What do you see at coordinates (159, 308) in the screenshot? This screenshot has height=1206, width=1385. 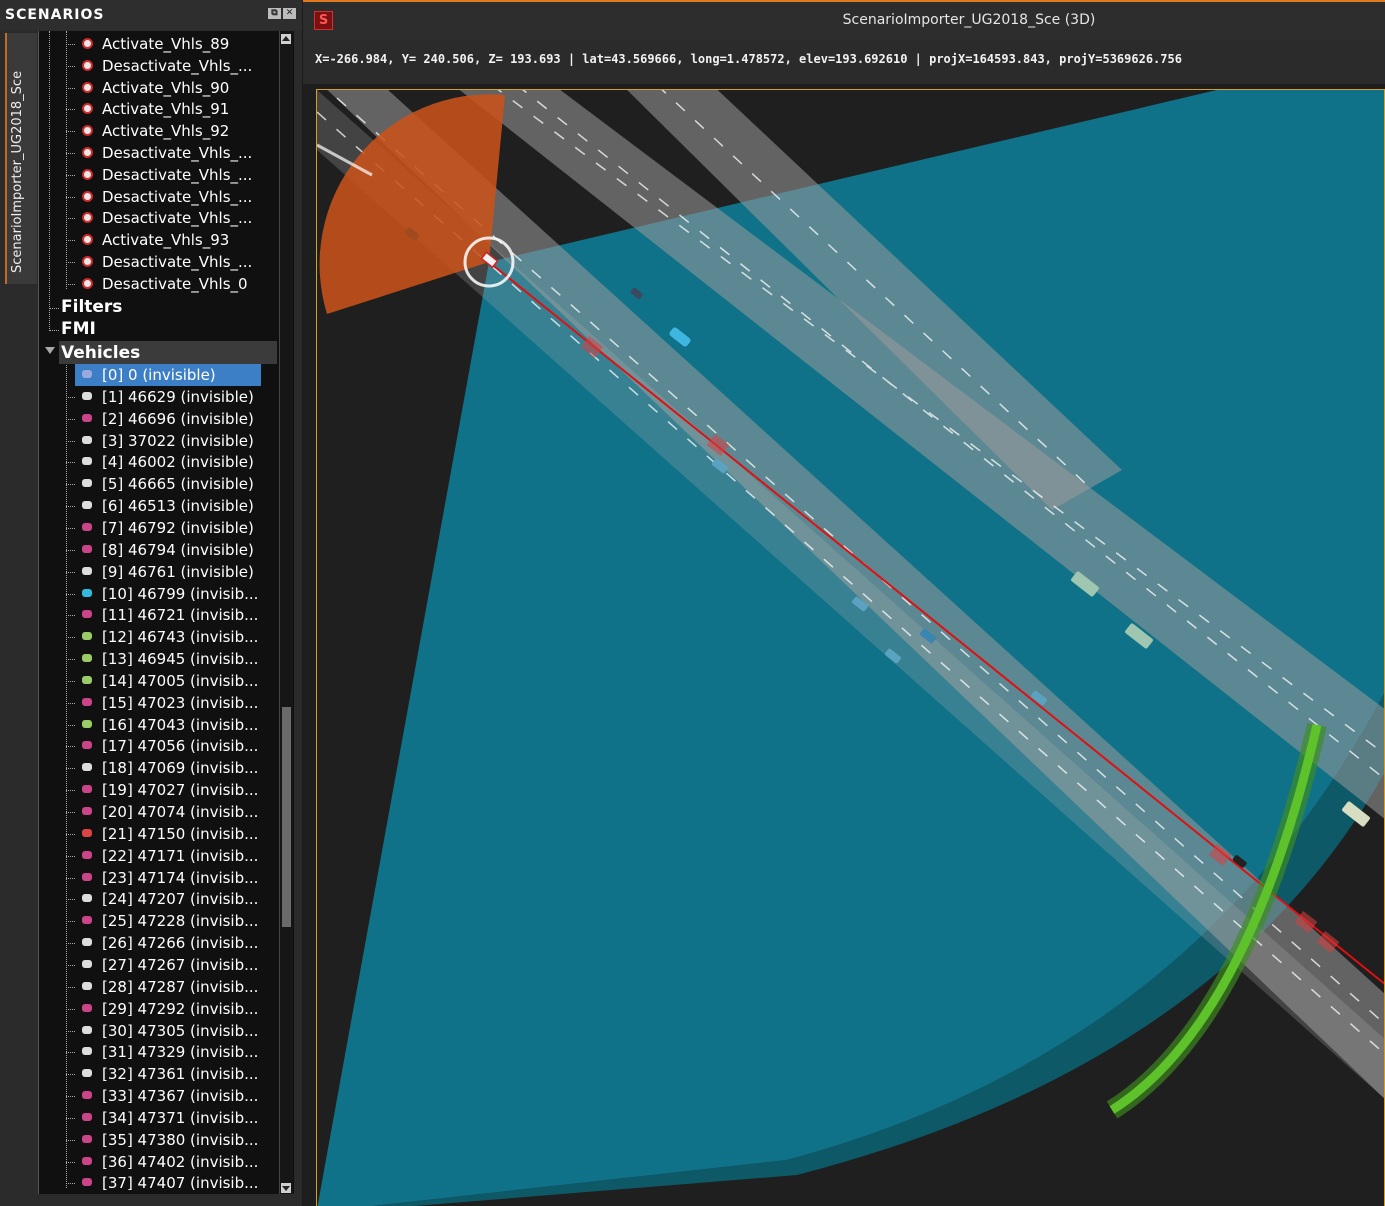 I see `tree-section-filters: Filters` at bounding box center [159, 308].